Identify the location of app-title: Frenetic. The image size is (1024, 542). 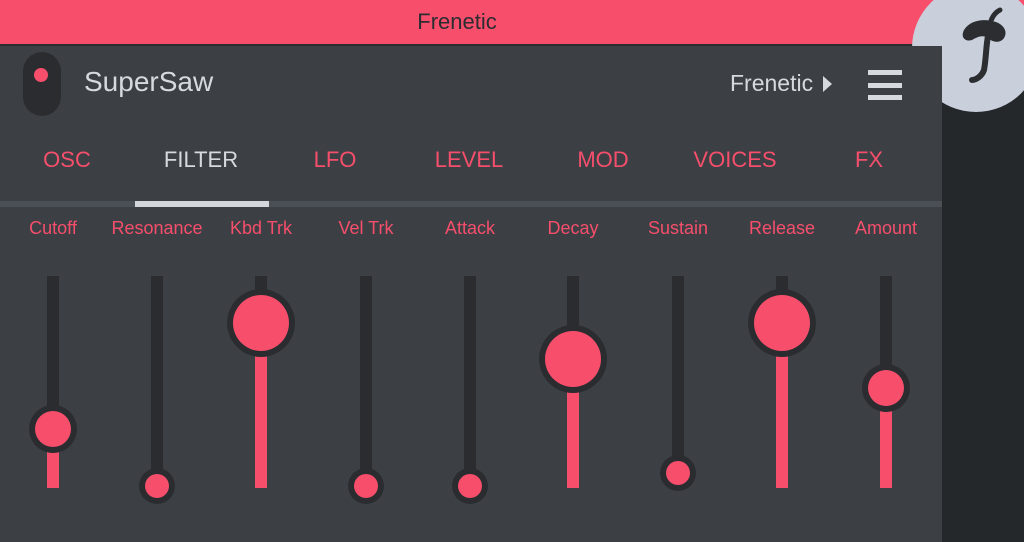
(457, 21).